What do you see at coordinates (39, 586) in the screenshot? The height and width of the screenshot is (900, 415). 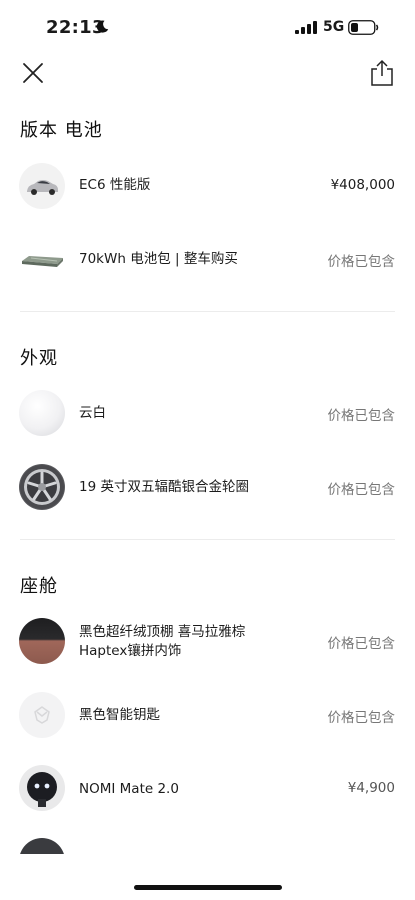 I see `section-title-cabin: 座舱` at bounding box center [39, 586].